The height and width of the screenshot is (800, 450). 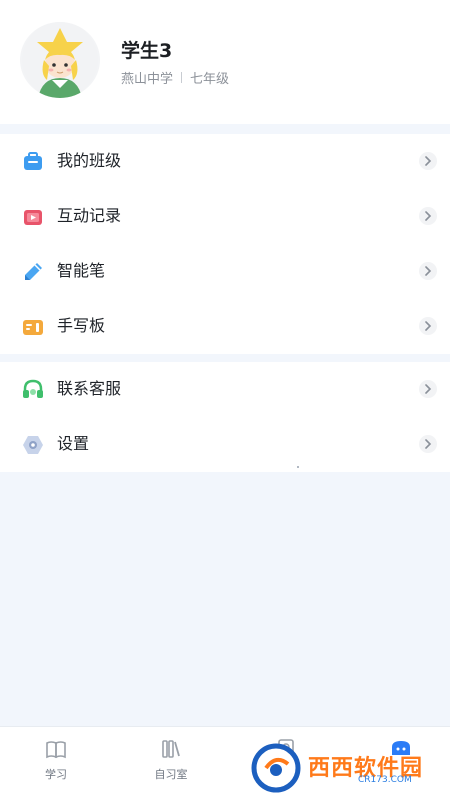 I want to click on grade-label: 七年级, so click(x=210, y=79).